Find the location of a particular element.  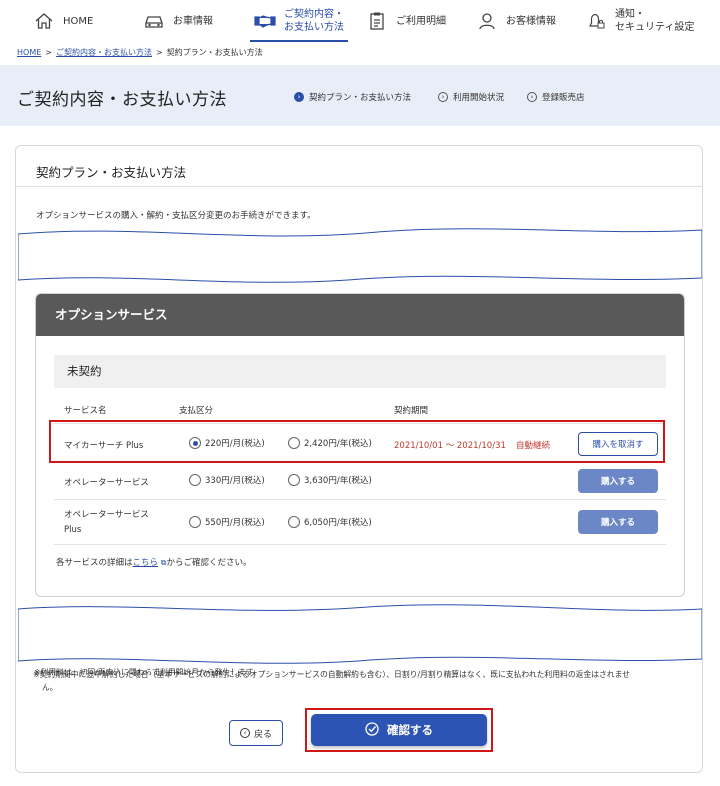

confirm-button: 確認する is located at coordinates (399, 730).